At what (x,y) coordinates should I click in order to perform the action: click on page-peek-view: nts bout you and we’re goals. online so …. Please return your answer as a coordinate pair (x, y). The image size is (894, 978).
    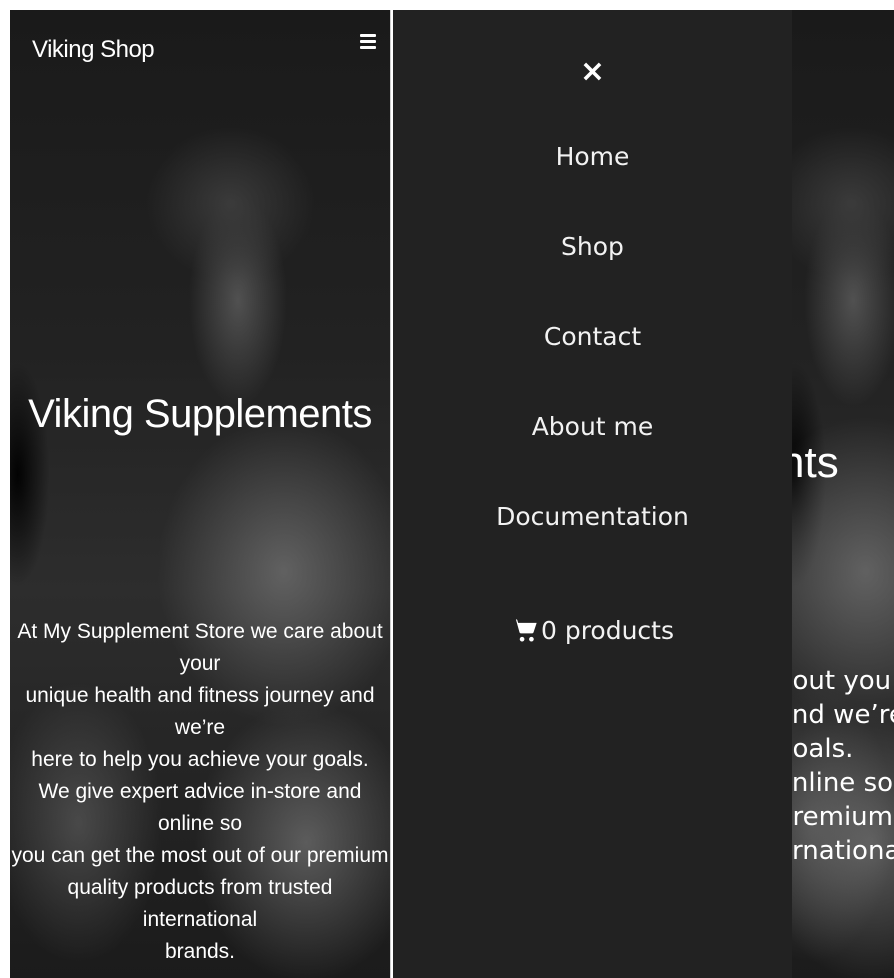
    Looking at the image, I should click on (843, 494).